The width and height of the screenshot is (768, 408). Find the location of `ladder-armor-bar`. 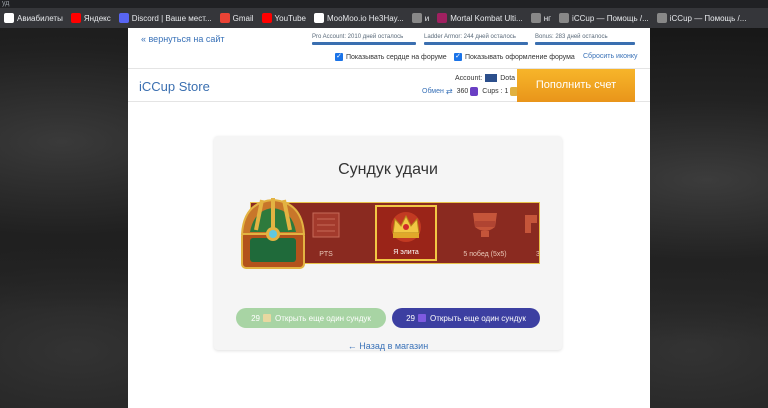

ladder-armor-bar is located at coordinates (476, 43).